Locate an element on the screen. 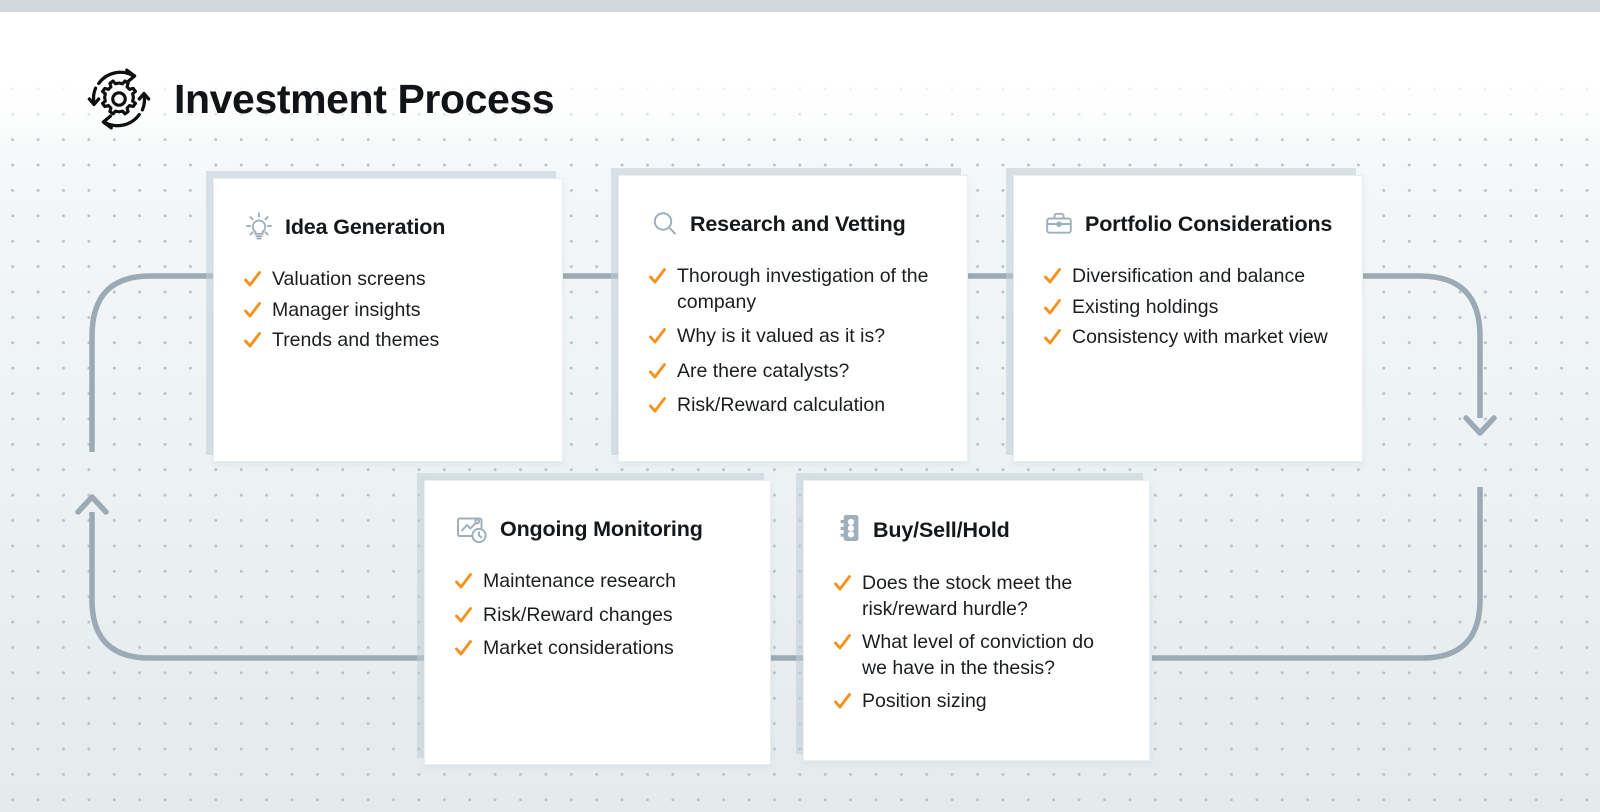 This screenshot has height=812, width=1600. page-header: Investment Process is located at coordinates (317, 99).